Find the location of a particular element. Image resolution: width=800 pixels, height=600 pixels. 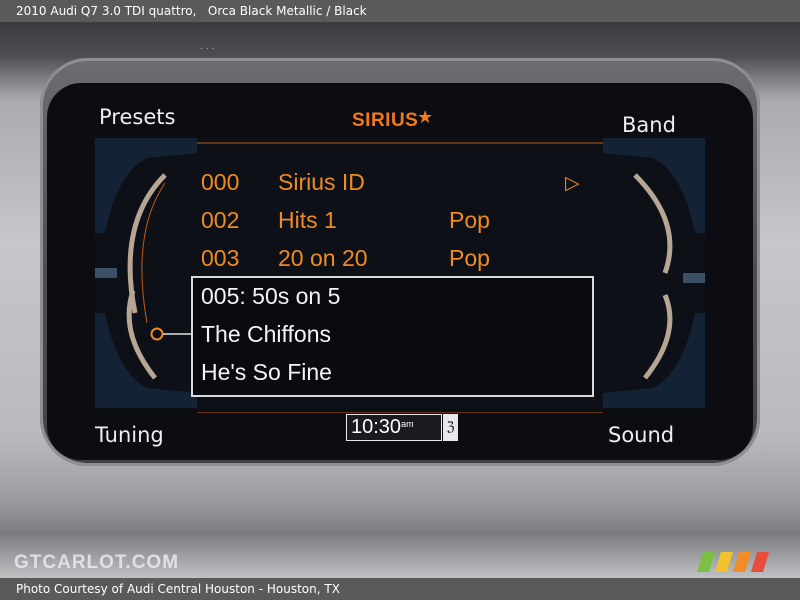

clock-time: 10:30 is located at coordinates (376, 427).